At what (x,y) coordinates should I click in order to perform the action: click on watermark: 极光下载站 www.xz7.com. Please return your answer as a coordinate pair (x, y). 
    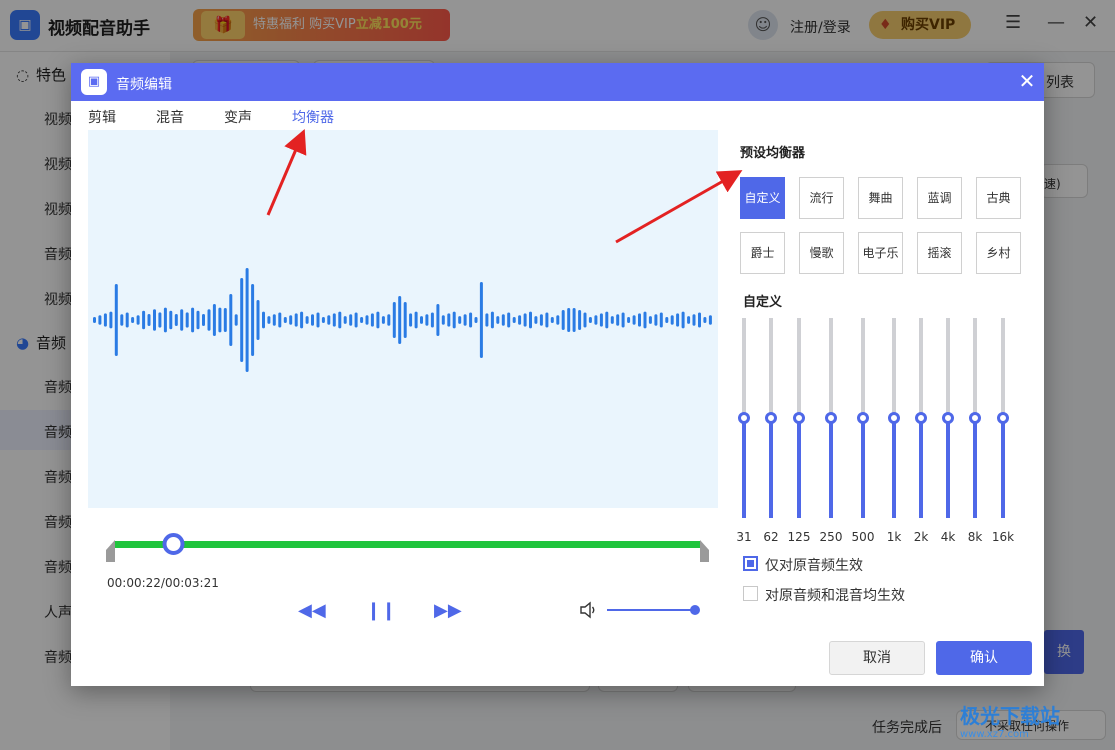
    Looking at the image, I should click on (1010, 720).